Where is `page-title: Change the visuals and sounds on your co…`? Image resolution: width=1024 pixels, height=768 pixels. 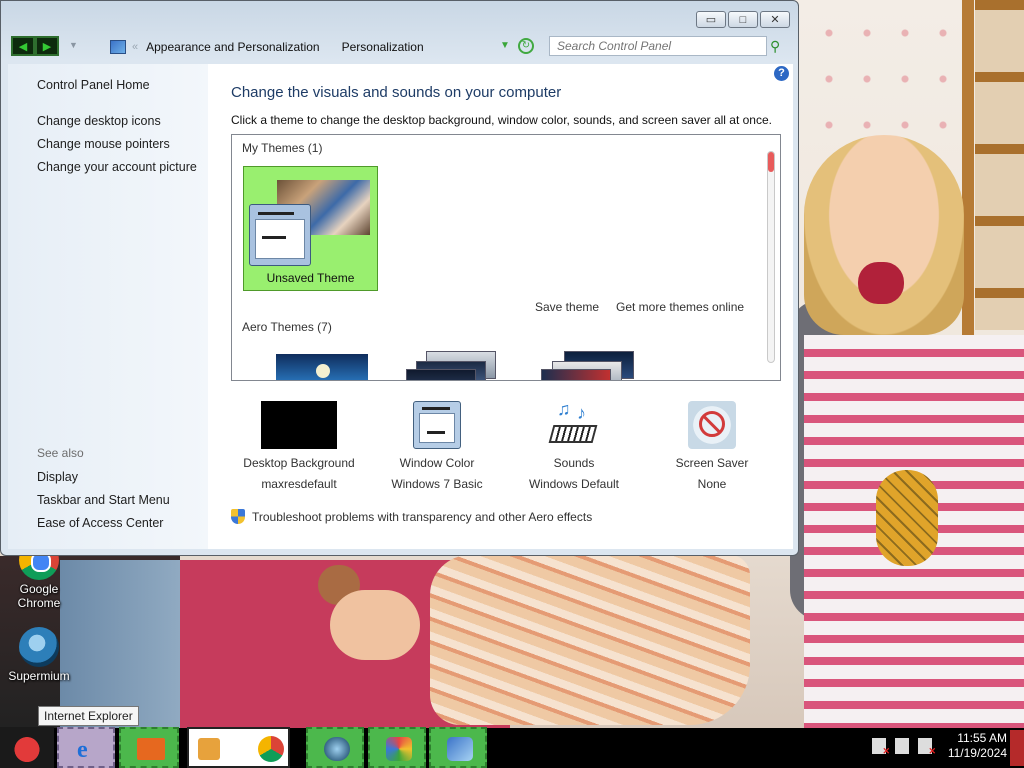
page-title: Change the visuals and sounds on your co… is located at coordinates (396, 92).